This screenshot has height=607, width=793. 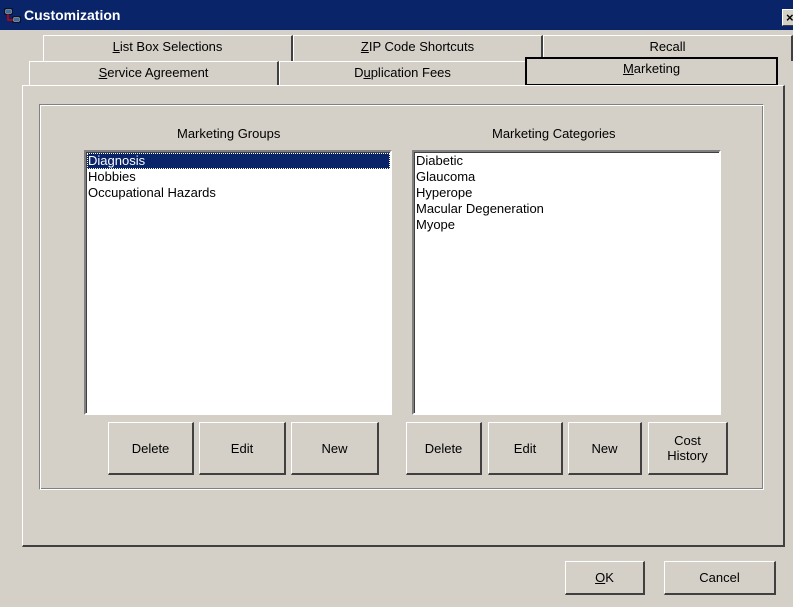 I want to click on marketing-groups-label: Marketing Groups, so click(x=229, y=133).